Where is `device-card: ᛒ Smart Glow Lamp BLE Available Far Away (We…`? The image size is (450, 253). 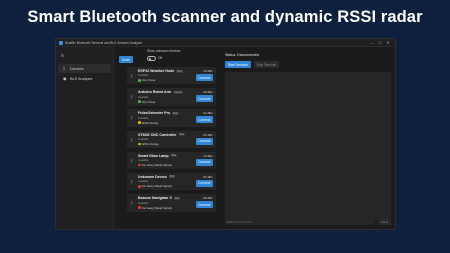
device-card: ᛒ Smart Glow Lamp BLE Available Far Away (We… is located at coordinates (171, 160).